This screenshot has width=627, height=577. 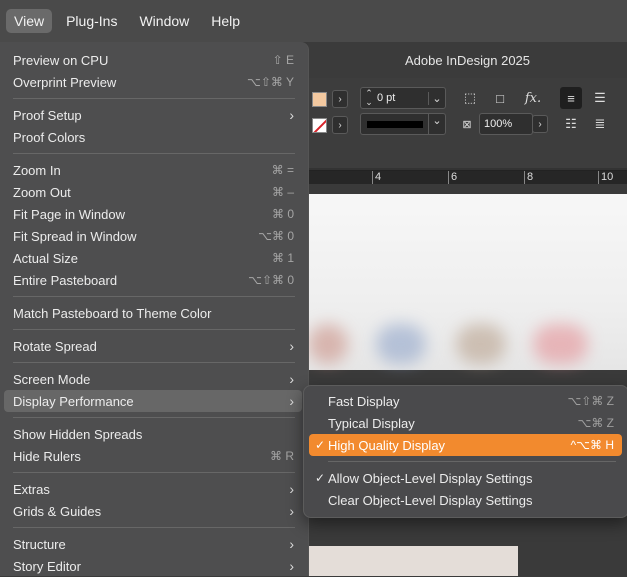 What do you see at coordinates (153, 192) in the screenshot?
I see `menu-item-zoom-out: Zoom Out ⌘ –` at bounding box center [153, 192].